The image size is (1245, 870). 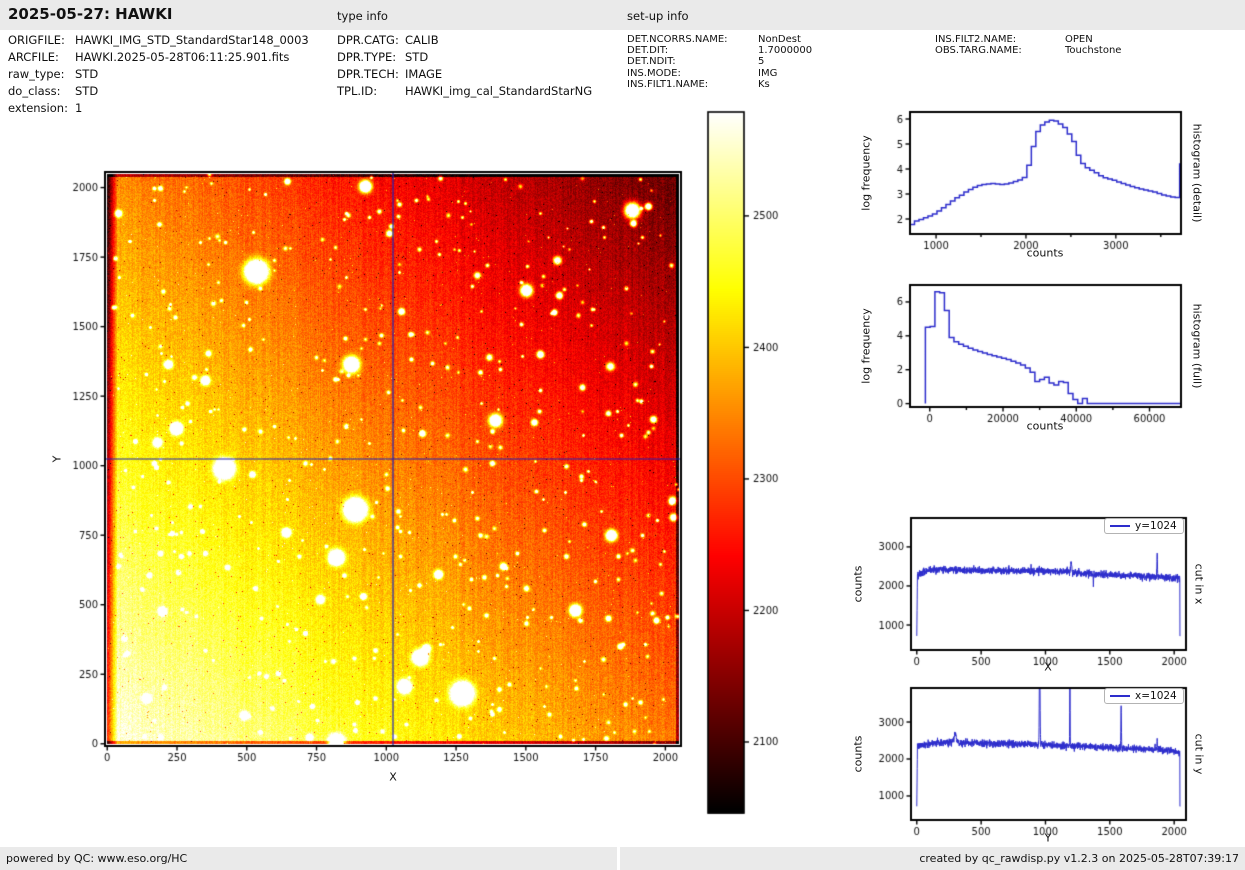 What do you see at coordinates (1045, 426) in the screenshot?
I see `hist-full-xlabel: counts` at bounding box center [1045, 426].